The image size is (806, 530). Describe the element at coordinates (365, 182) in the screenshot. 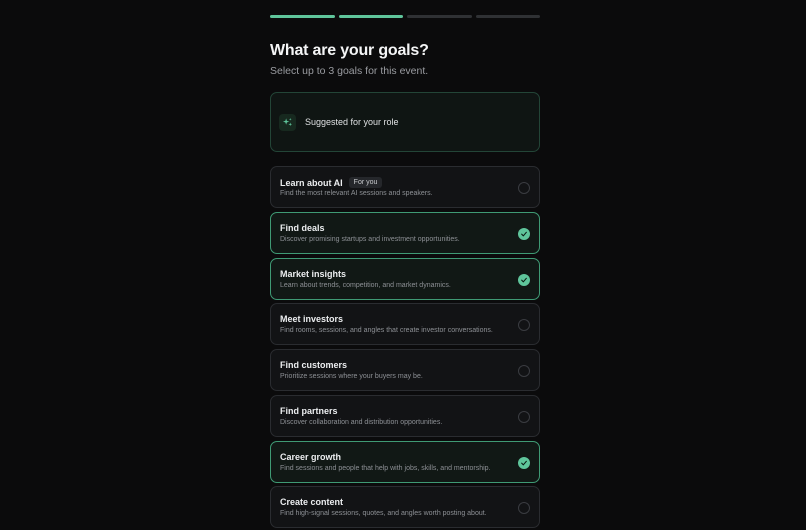

I see `for-you-badge: For you` at that location.